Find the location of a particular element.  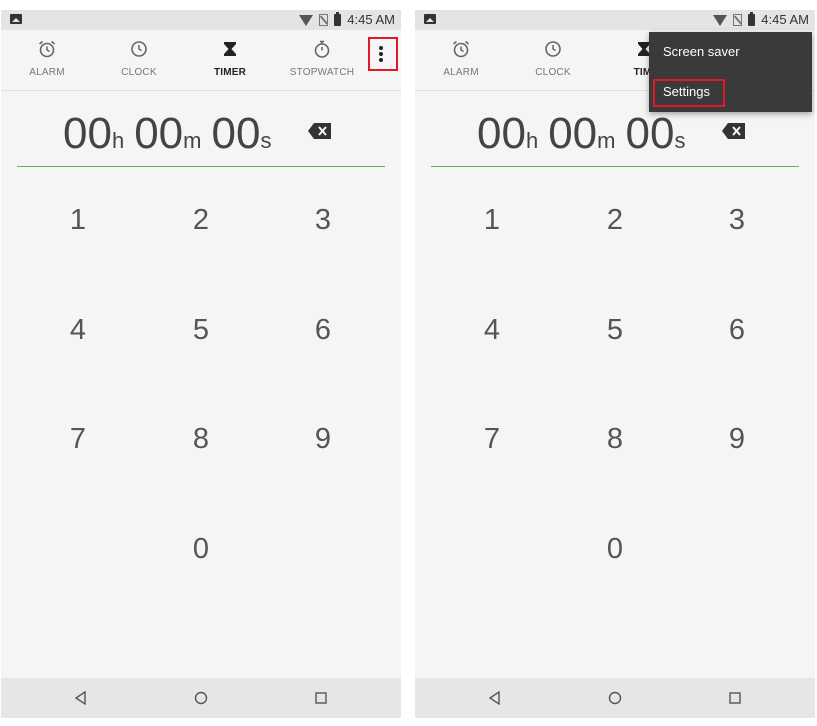

tab-timer: TIMER is located at coordinates (230, 60).